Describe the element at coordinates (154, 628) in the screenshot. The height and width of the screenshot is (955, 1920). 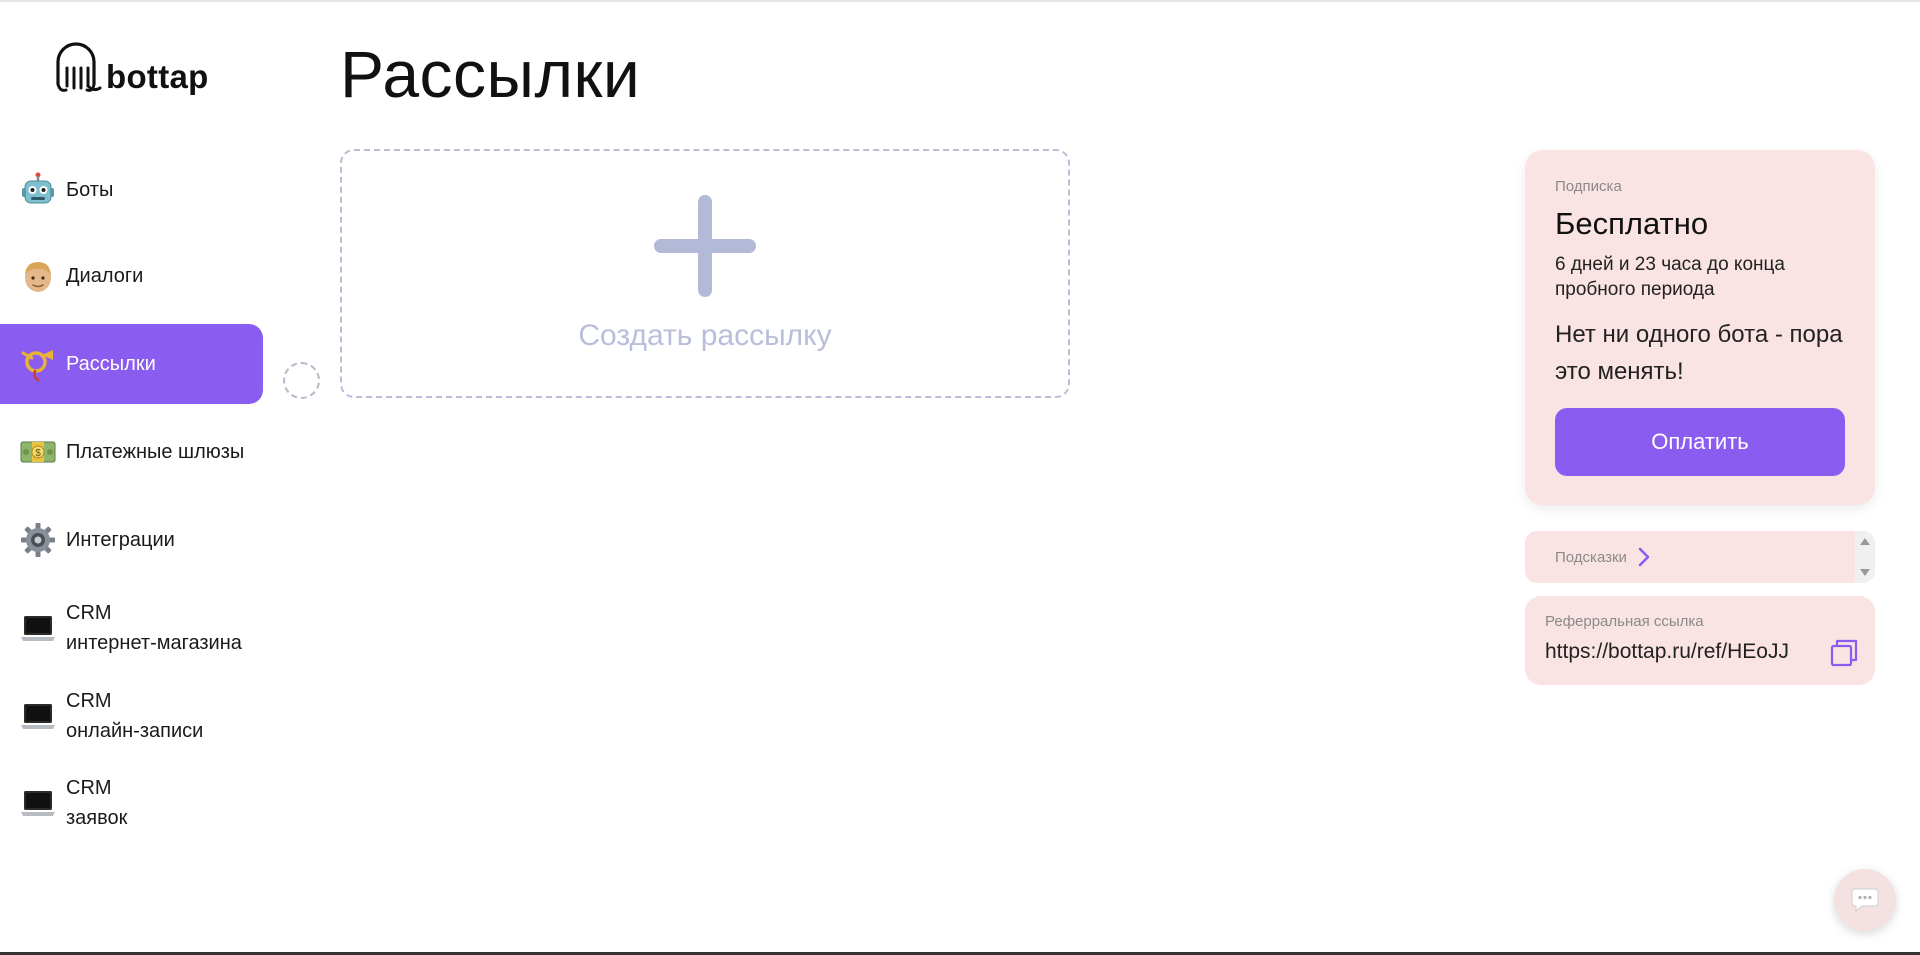
I see `sidebar-item-label: CRM интернет-магазина` at that location.